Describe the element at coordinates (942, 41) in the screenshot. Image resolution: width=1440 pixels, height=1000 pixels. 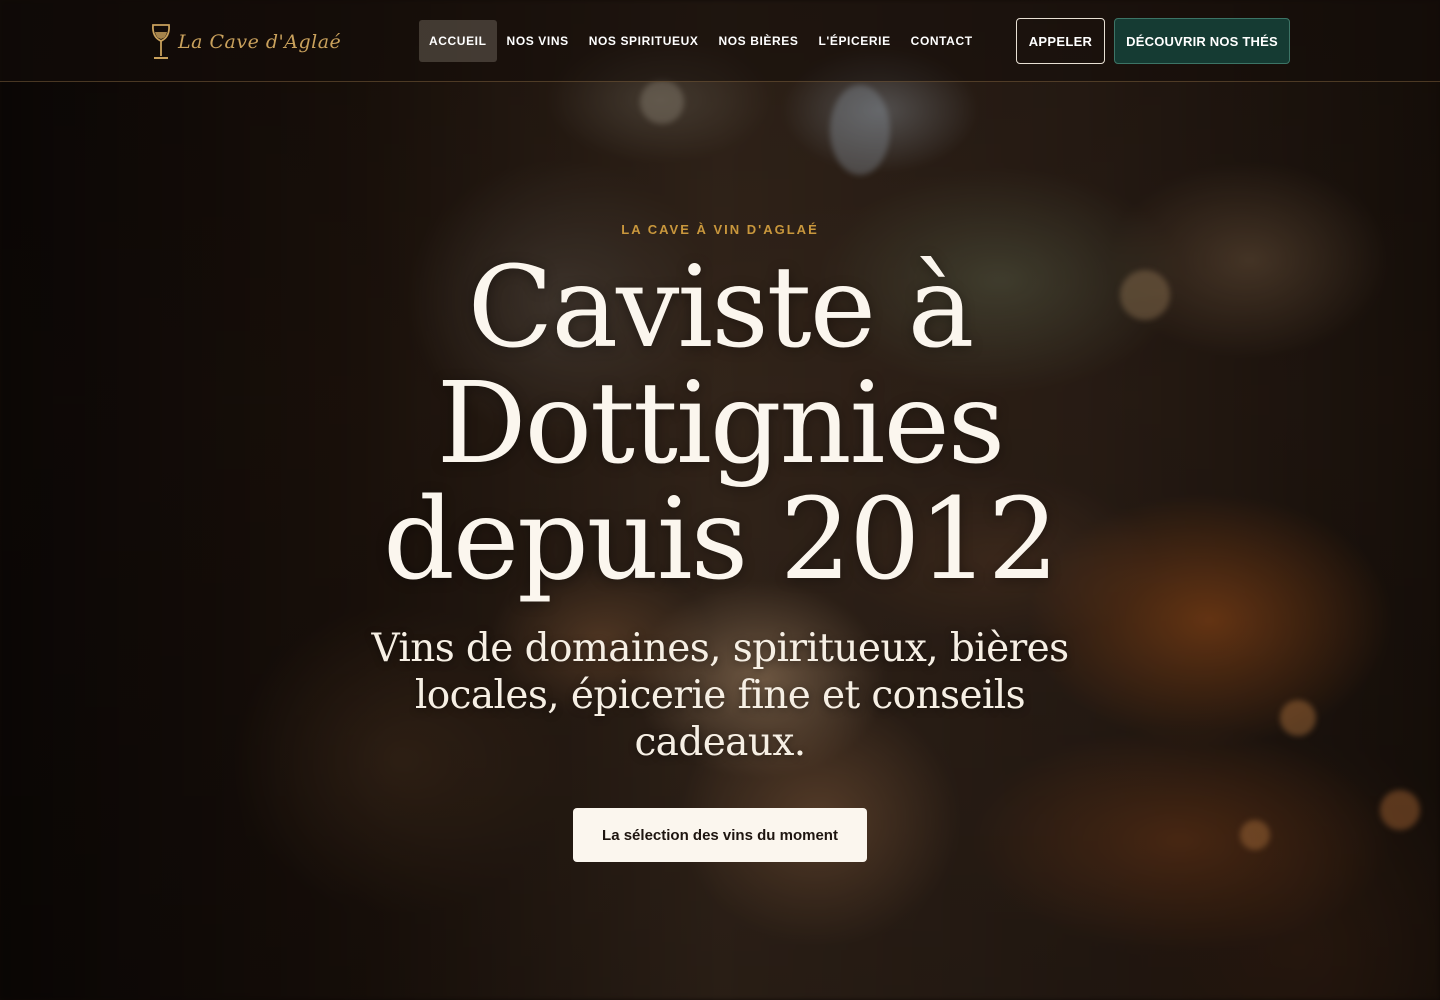
I see `nav-item-contact: CONTACT` at that location.